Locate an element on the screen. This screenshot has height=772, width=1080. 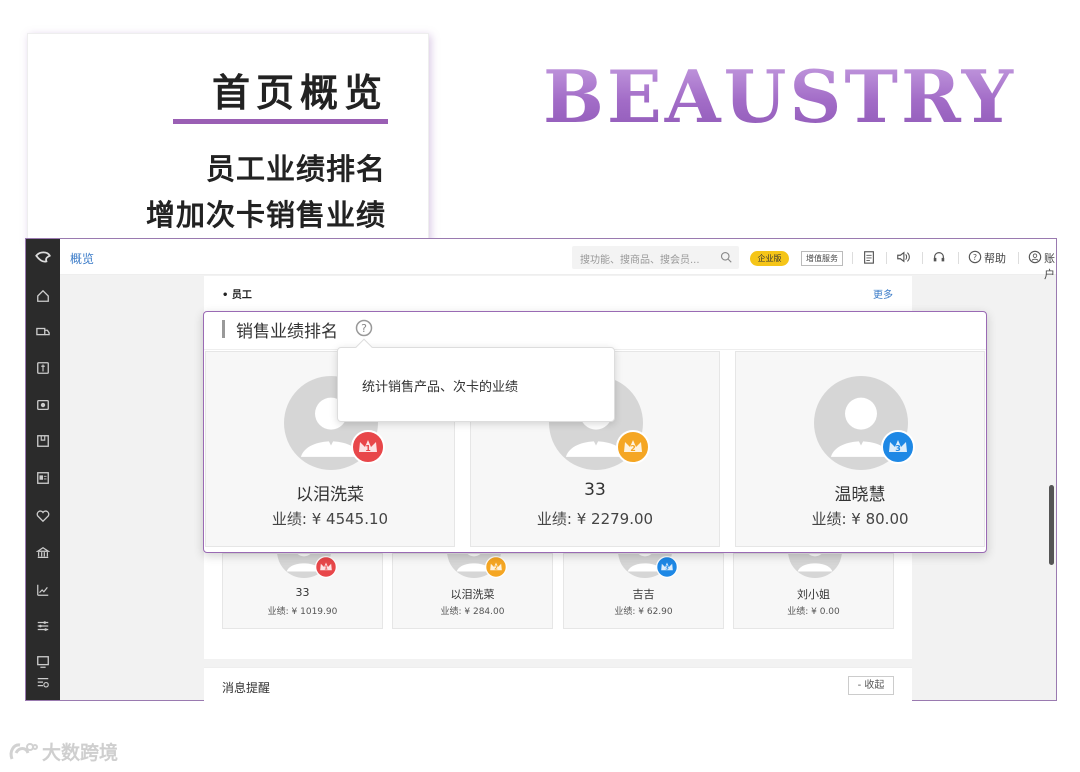
staff-performance: 业绩: ¥ 4545.10 is located at coordinates (330, 519).